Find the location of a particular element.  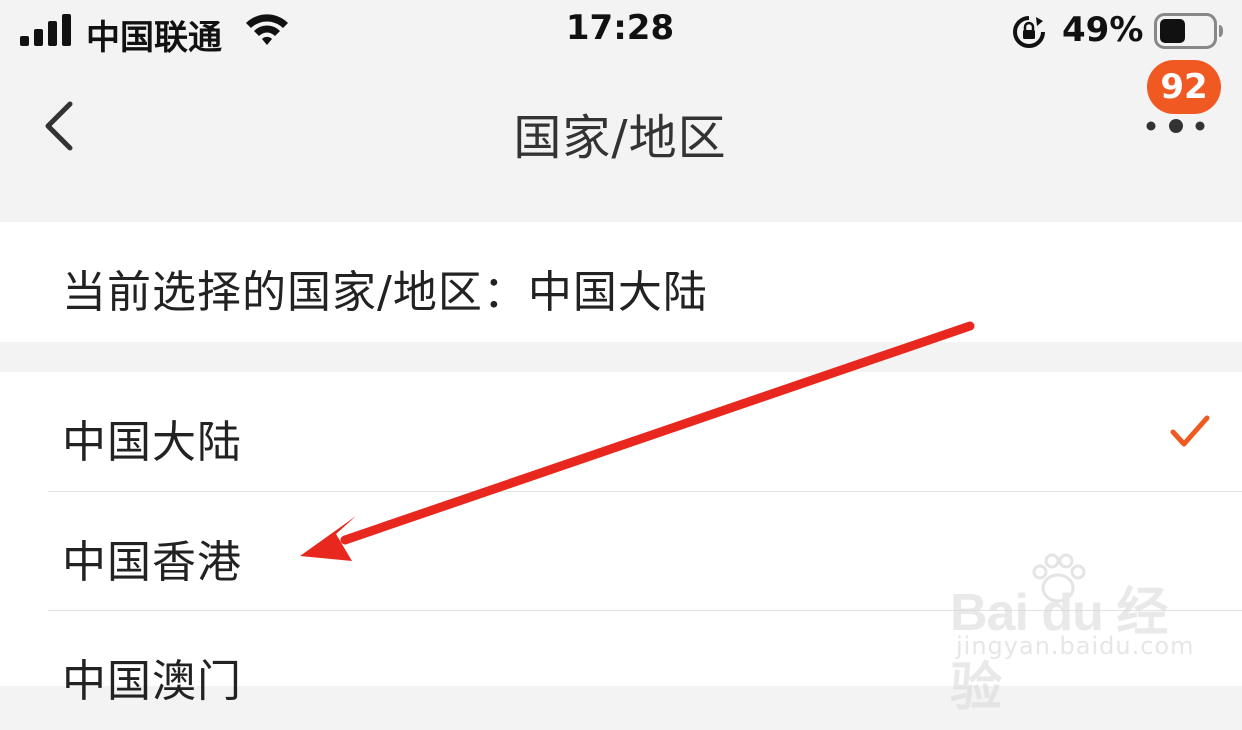

rotation-lock-icon is located at coordinates (1029, 32).